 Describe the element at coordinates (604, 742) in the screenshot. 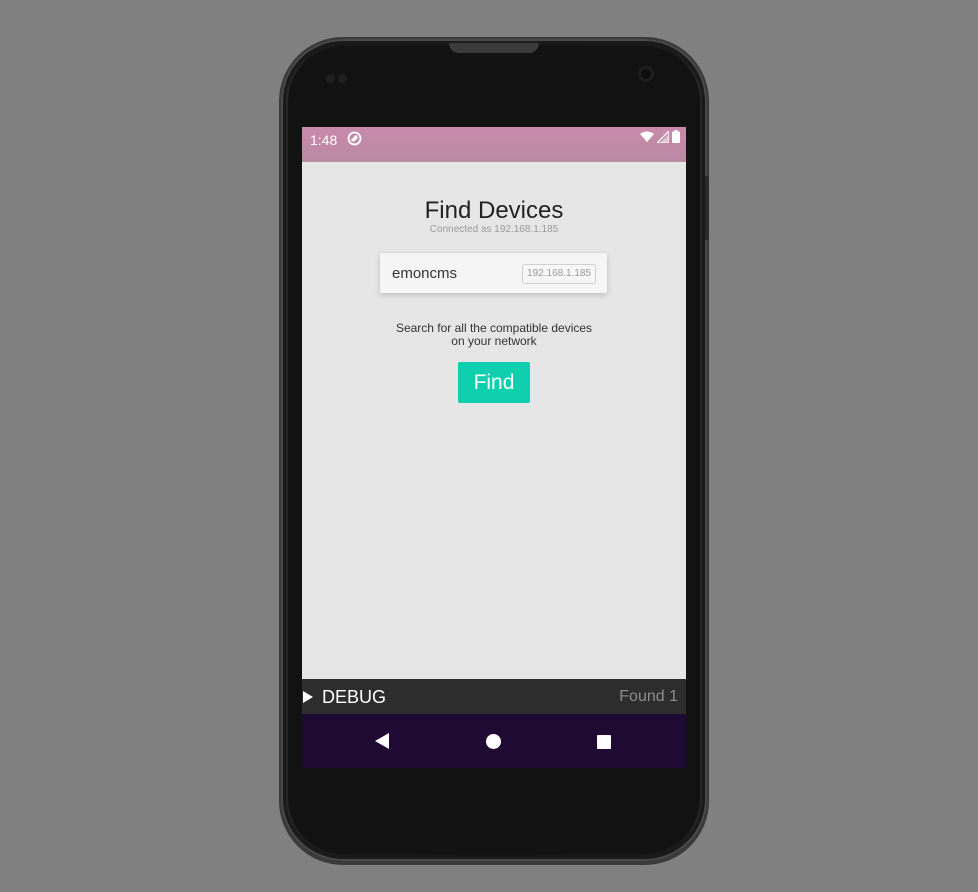

I see `recents-icon` at that location.